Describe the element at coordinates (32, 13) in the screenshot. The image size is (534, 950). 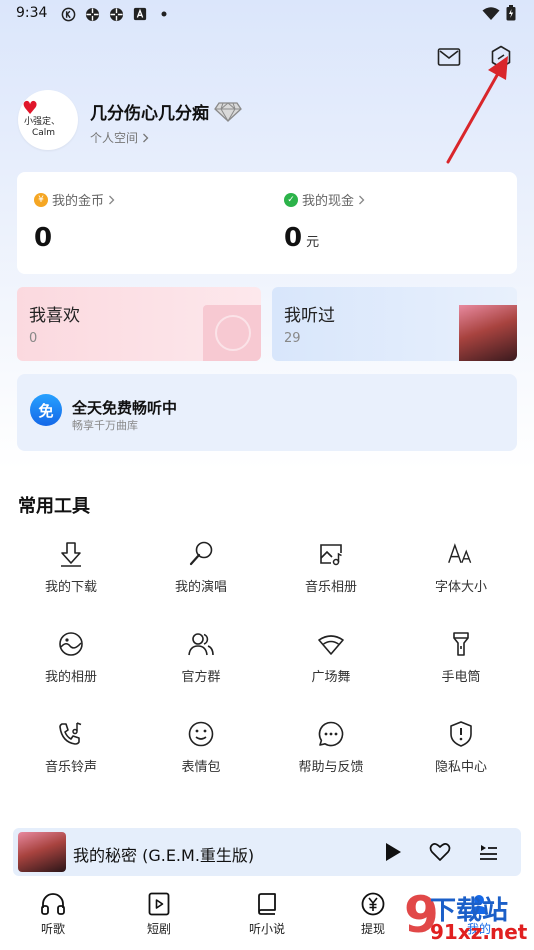
I see `status-time: 9:34` at that location.